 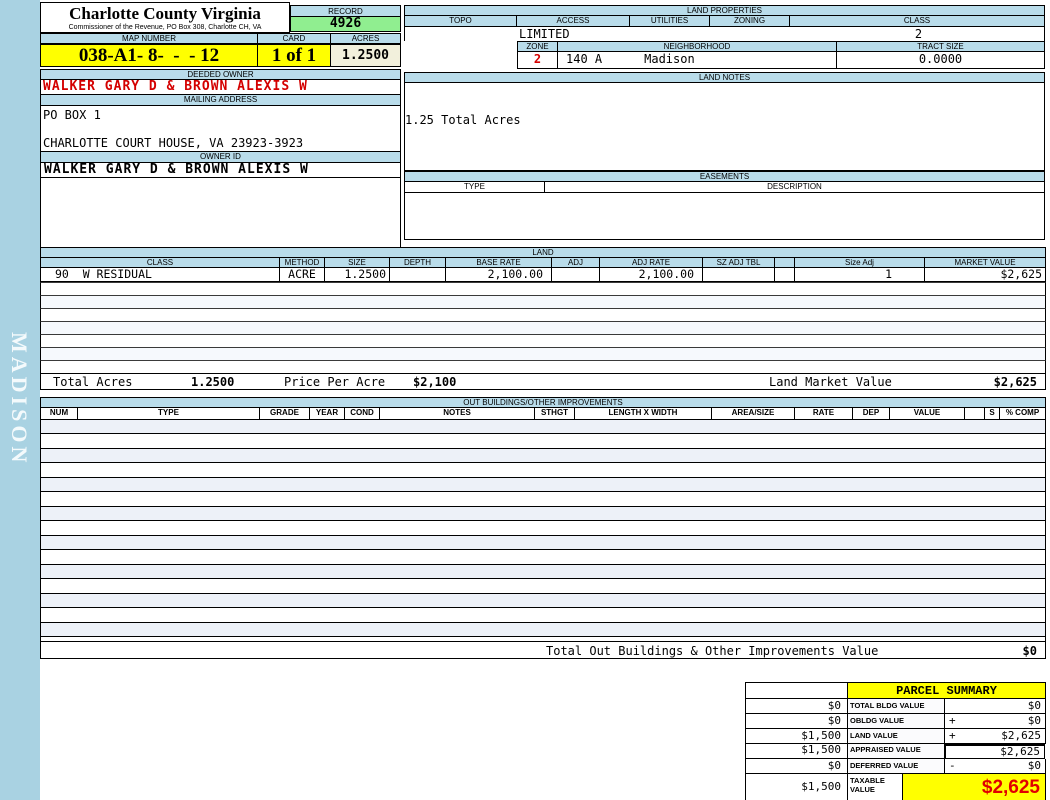 I want to click on ps-label-deferred: DEFERRED VALUE, so click(x=896, y=766).